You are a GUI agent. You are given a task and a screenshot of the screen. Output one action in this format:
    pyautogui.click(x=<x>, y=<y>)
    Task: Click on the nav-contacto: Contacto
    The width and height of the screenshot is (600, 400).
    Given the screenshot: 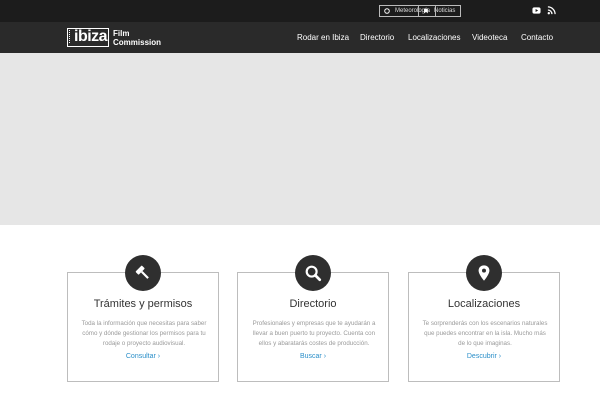 What is the action you would take?
    pyautogui.click(x=537, y=38)
    